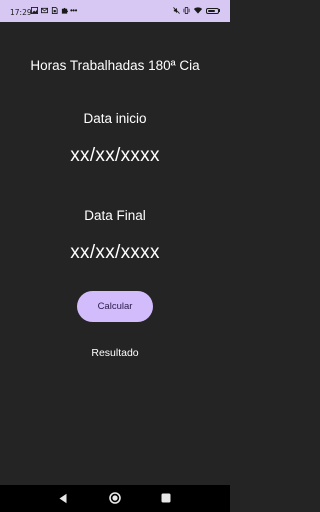 This screenshot has height=512, width=320. I want to click on home-icon, so click(115, 498).